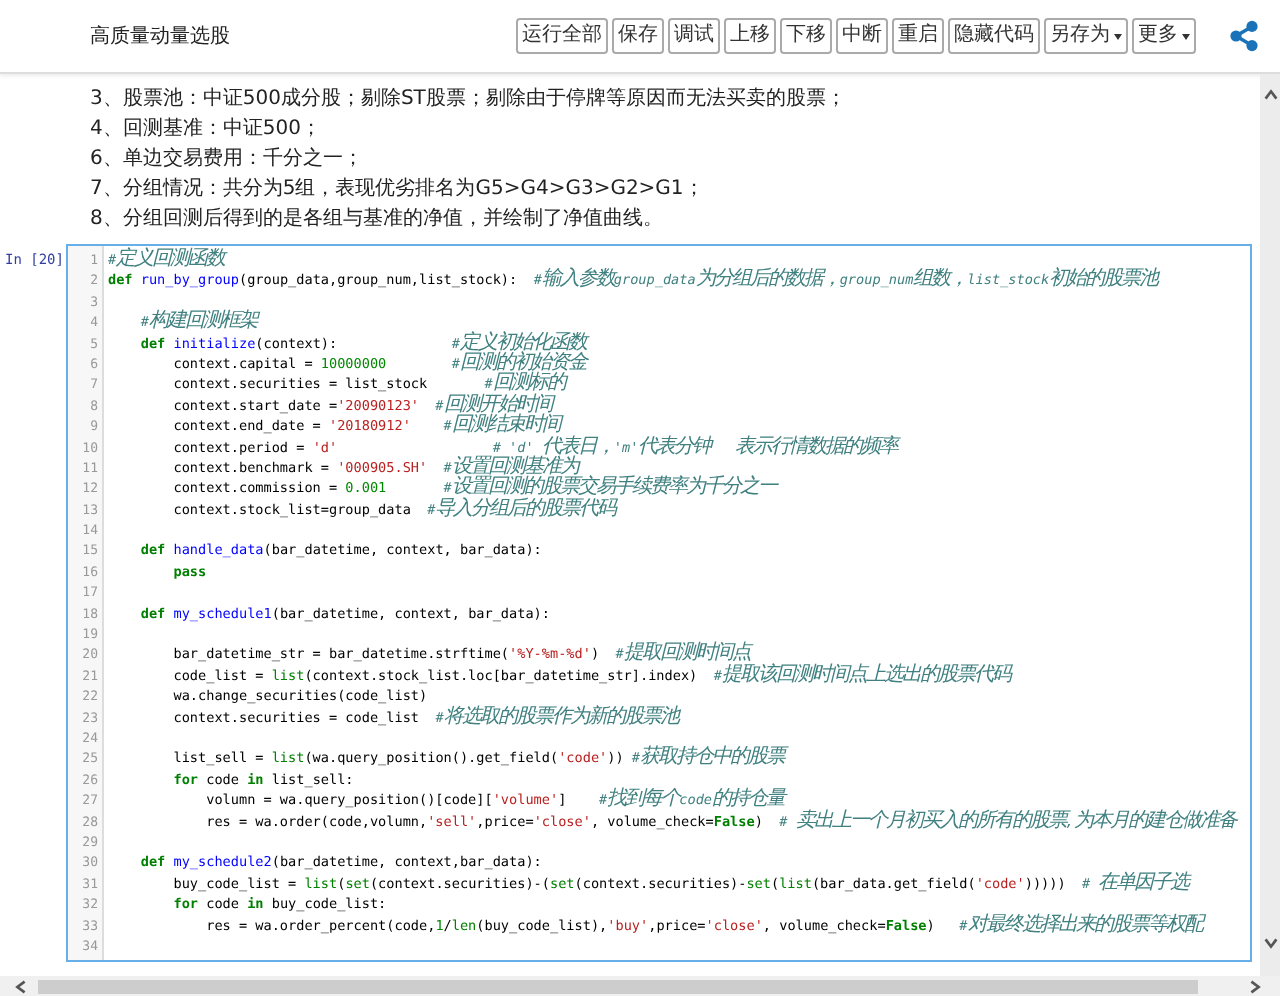 This screenshot has height=996, width=1280. I want to click on scroll-up-icon, so click(1270, 95).